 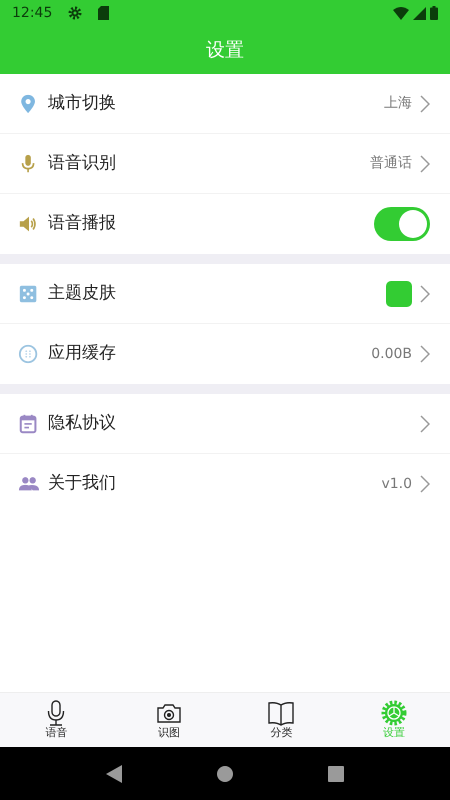 I want to click on row-value: 0.00B, so click(x=391, y=354).